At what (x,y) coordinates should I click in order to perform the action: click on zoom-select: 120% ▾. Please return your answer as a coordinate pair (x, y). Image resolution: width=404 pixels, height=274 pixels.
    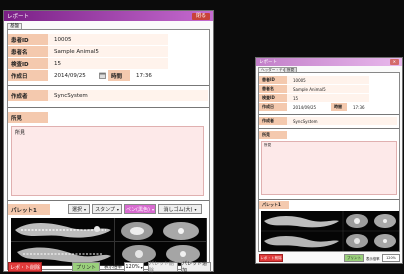
    Looking at the image, I should click on (134, 267).